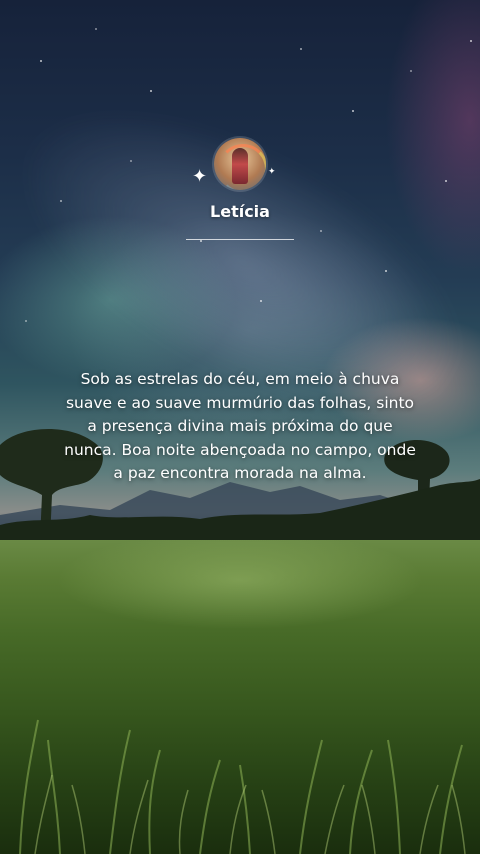 The width and height of the screenshot is (480, 854). I want to click on user-avatar, so click(240, 164).